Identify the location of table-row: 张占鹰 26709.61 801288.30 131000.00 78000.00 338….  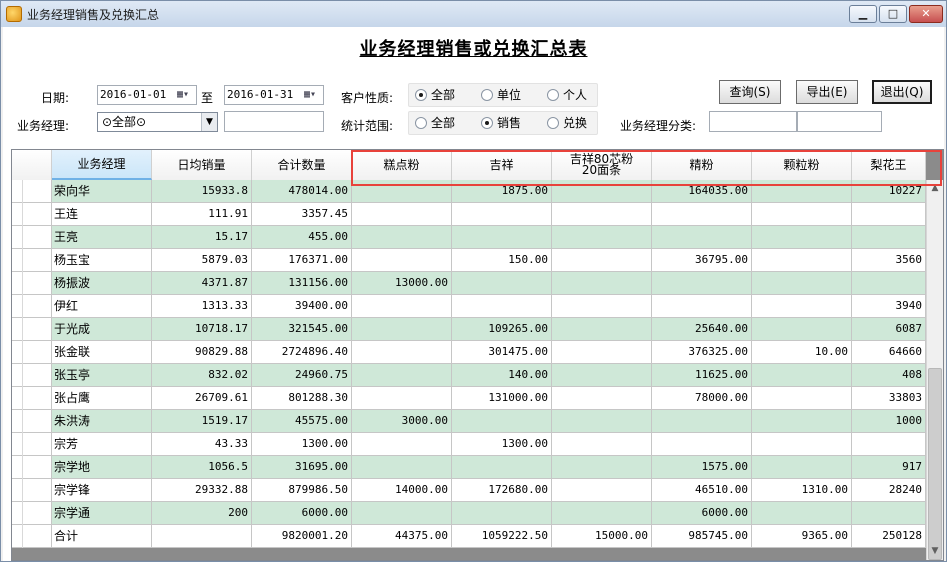
(469, 398).